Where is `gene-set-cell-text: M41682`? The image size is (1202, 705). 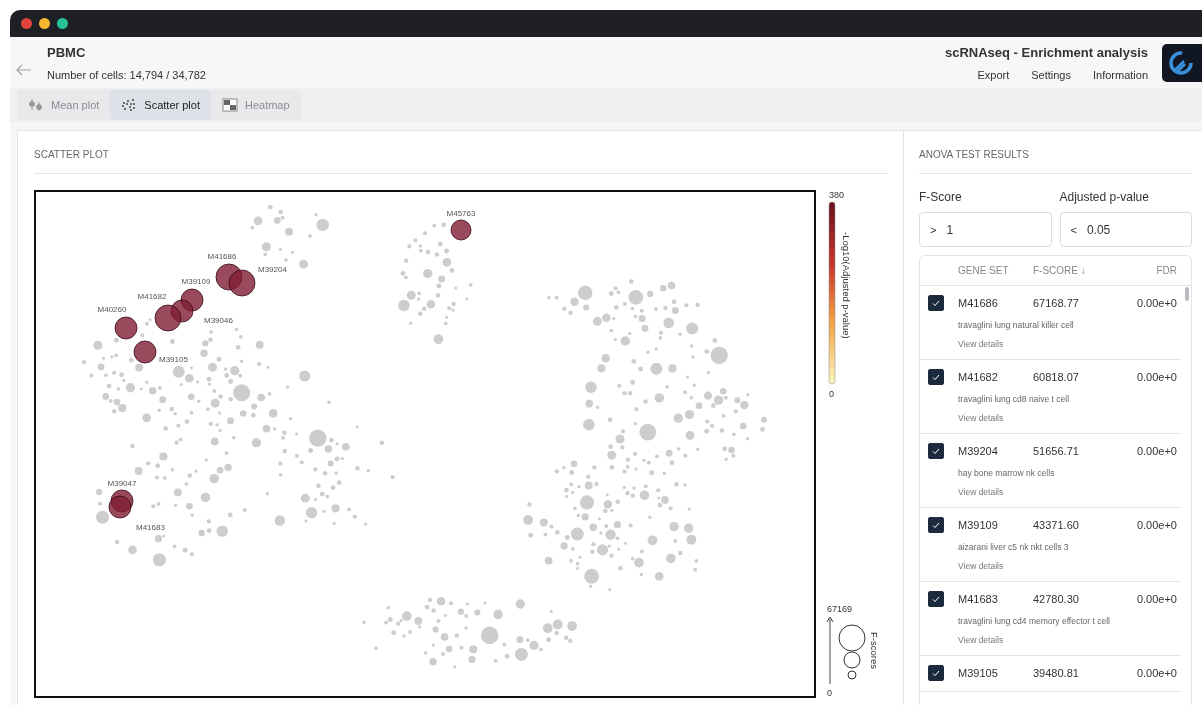
gene-set-cell-text: M41682 is located at coordinates (978, 377).